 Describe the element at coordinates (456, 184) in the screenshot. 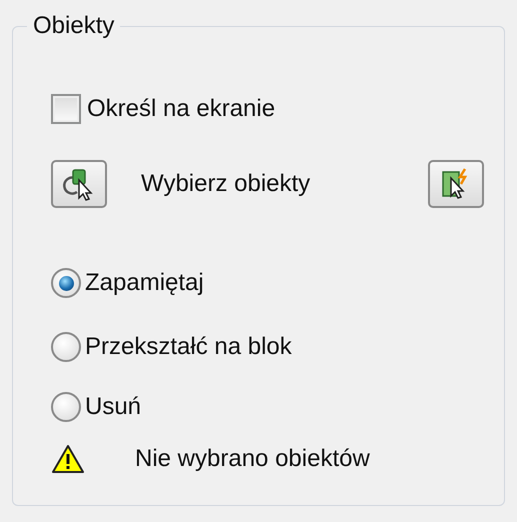

I see `quick-select-button` at that location.